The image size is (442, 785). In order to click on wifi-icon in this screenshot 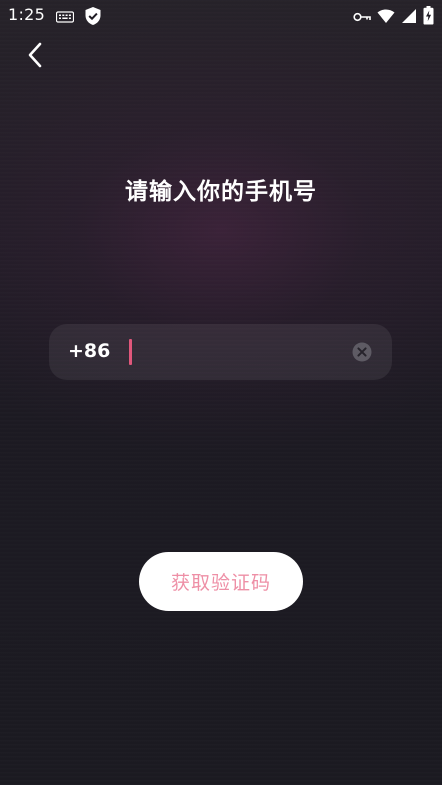, I will do `click(386, 18)`.